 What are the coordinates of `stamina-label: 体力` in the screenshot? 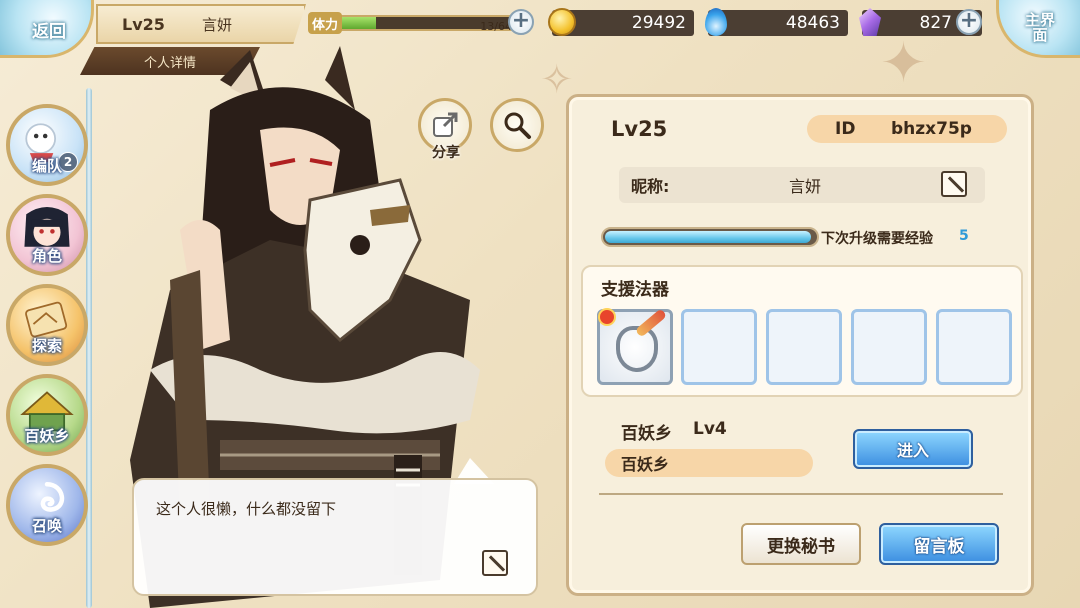 It's located at (325, 23).